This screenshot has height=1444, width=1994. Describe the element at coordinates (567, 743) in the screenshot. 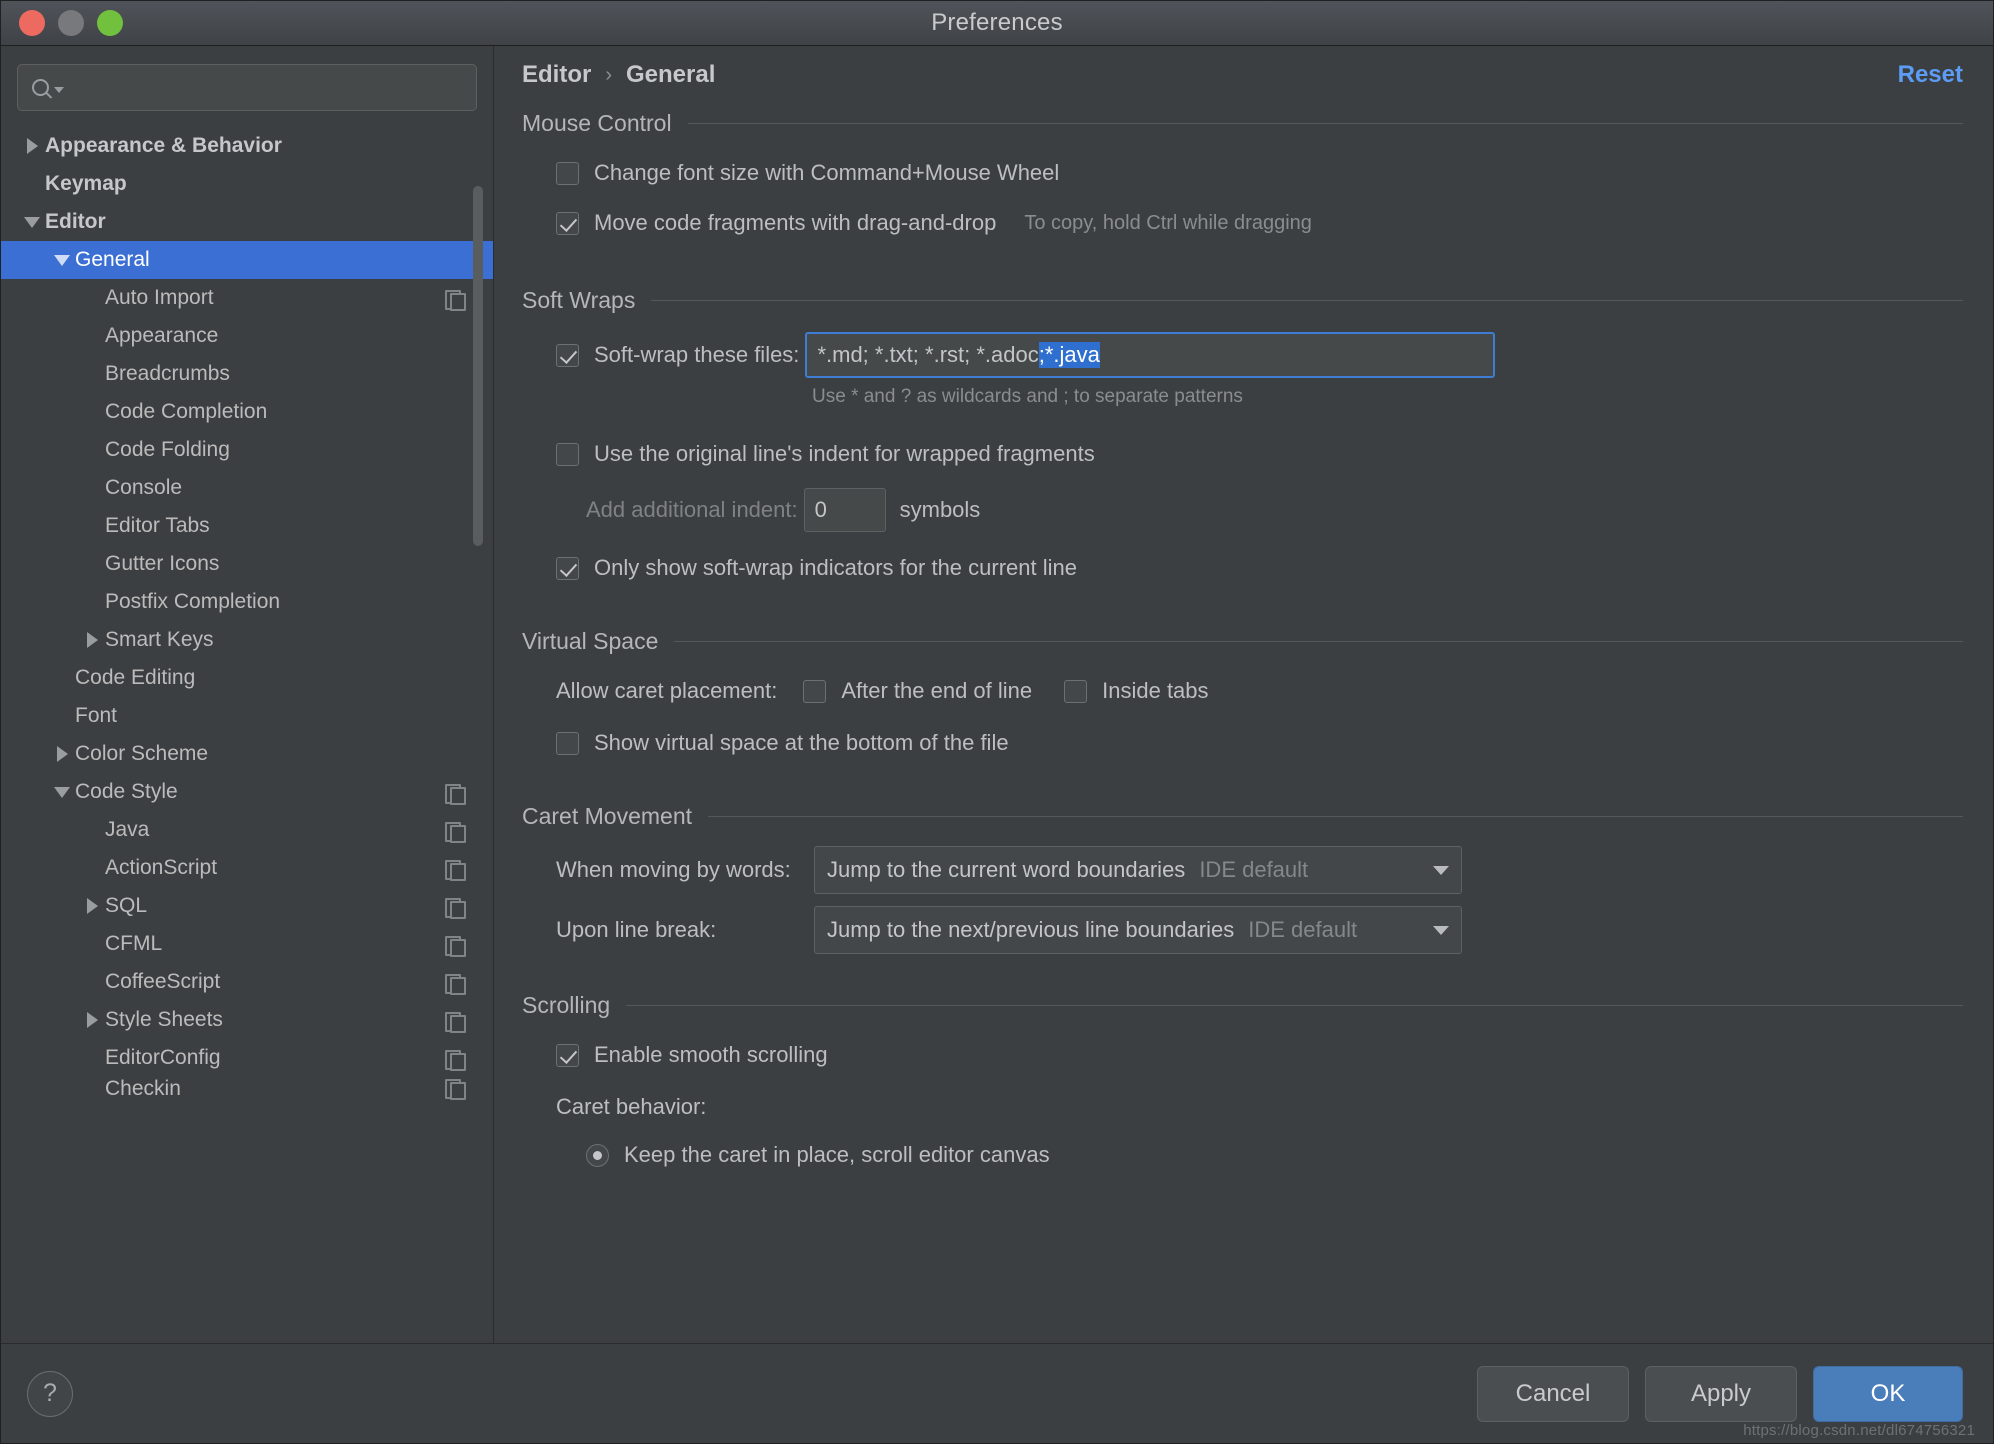

I see `show-virtual-space-checkbox` at that location.